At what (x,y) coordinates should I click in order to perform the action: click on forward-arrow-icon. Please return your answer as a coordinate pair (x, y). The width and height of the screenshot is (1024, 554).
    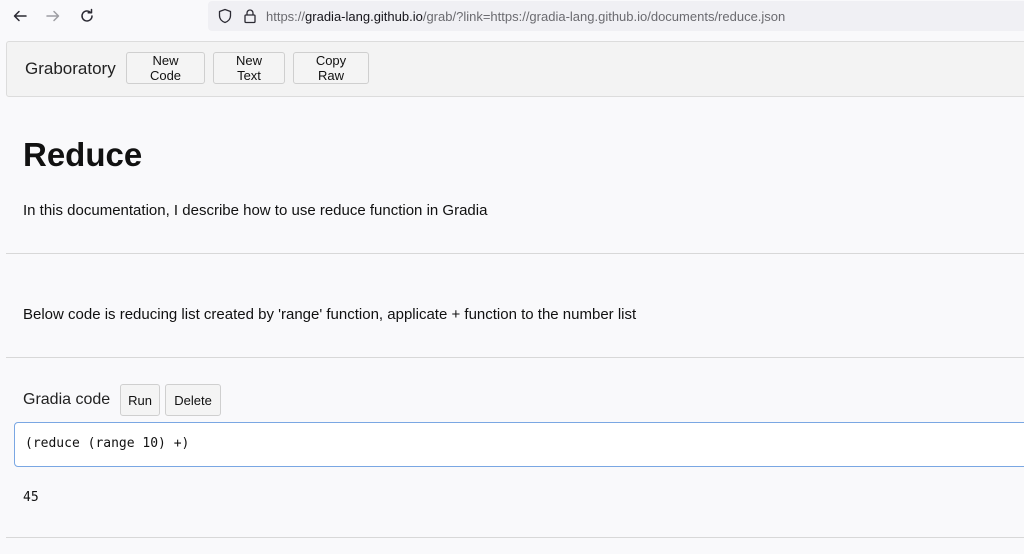
    Looking at the image, I should click on (53, 16).